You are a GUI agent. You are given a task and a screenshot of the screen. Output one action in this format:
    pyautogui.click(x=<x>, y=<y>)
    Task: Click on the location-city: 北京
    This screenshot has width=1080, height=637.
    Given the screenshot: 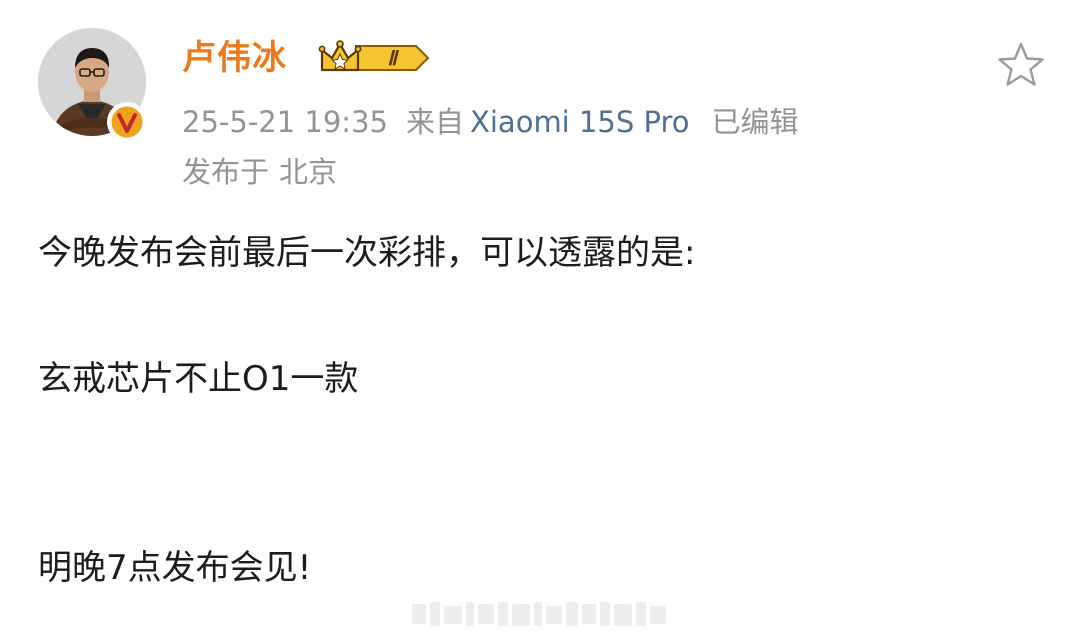 What is the action you would take?
    pyautogui.click(x=308, y=172)
    